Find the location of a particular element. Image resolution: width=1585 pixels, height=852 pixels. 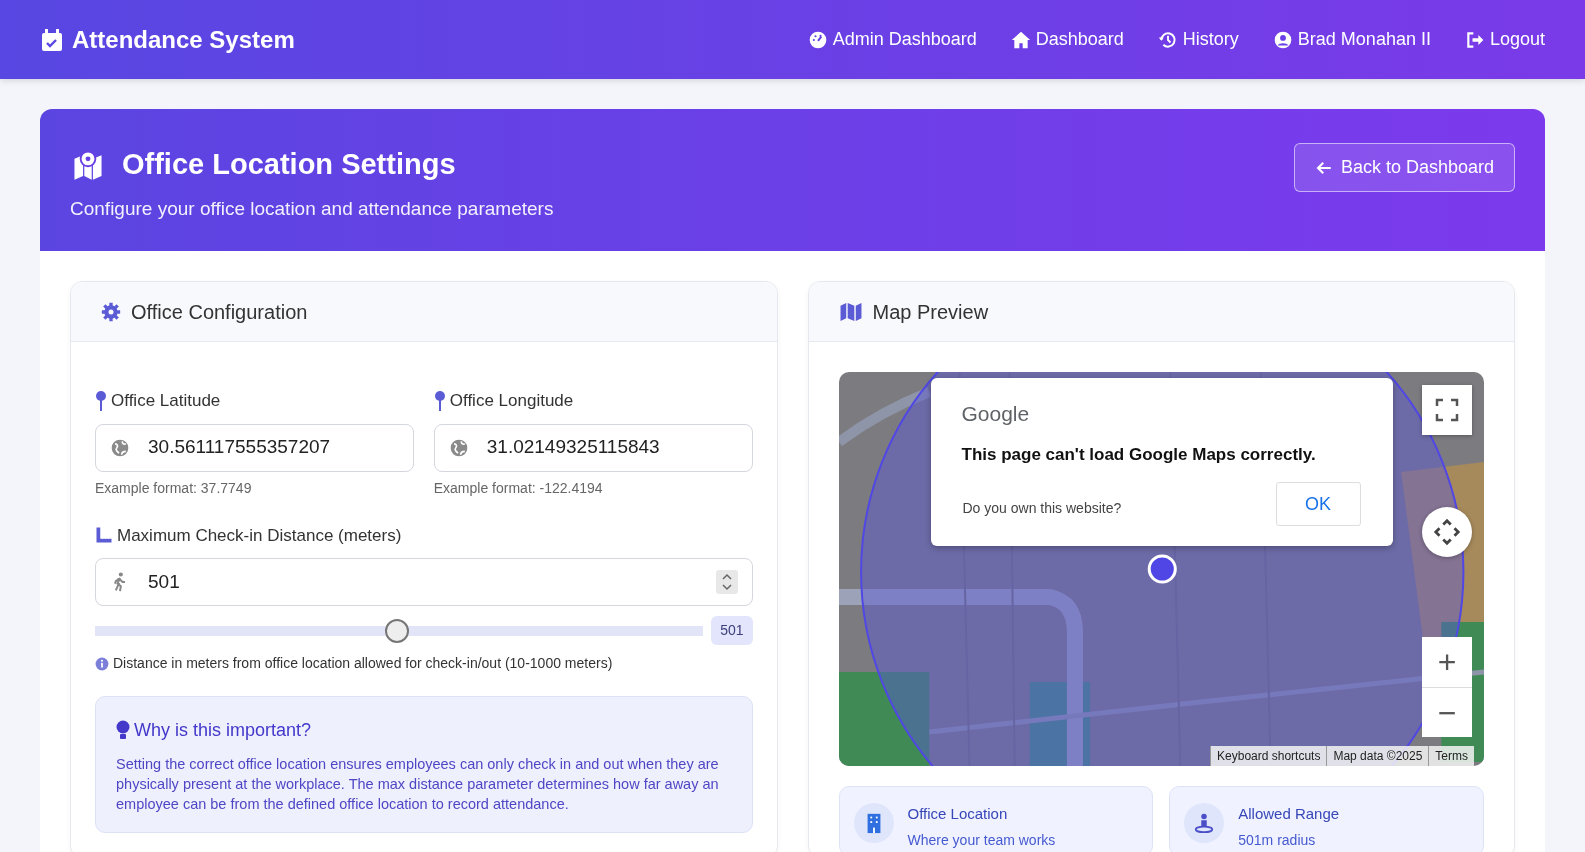

distance-field: 501 is located at coordinates (424, 582).